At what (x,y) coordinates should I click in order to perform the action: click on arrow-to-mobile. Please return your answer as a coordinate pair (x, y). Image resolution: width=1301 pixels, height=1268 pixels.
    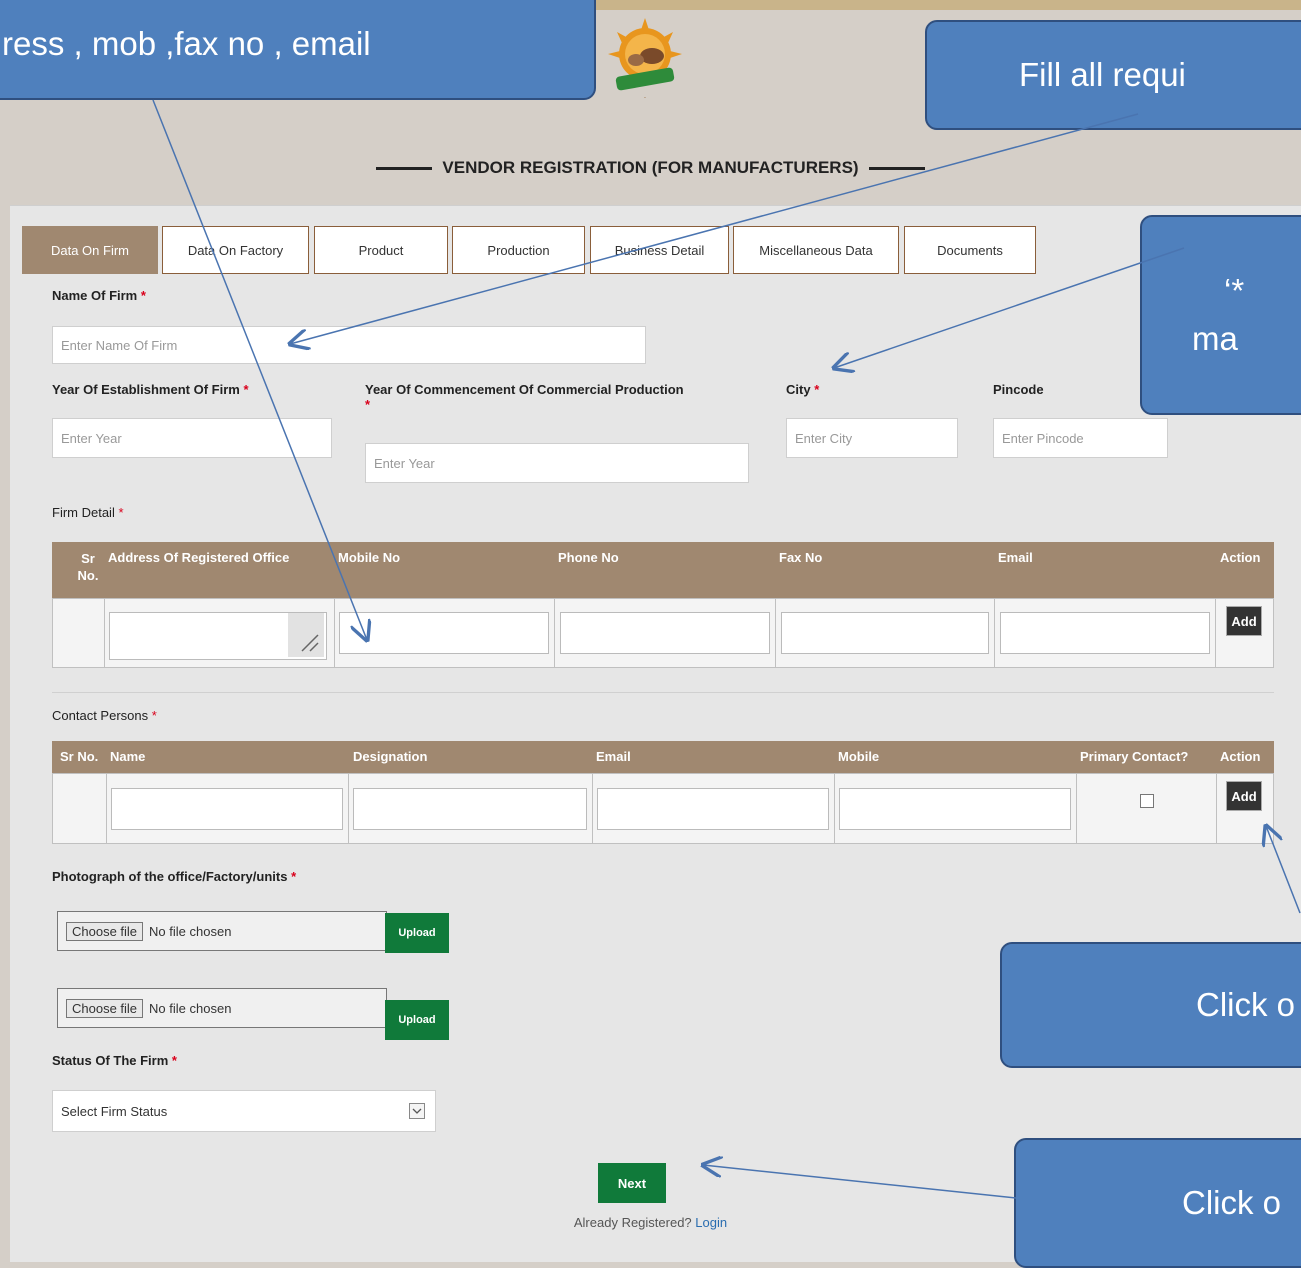
    Looking at the image, I should click on (259, 369).